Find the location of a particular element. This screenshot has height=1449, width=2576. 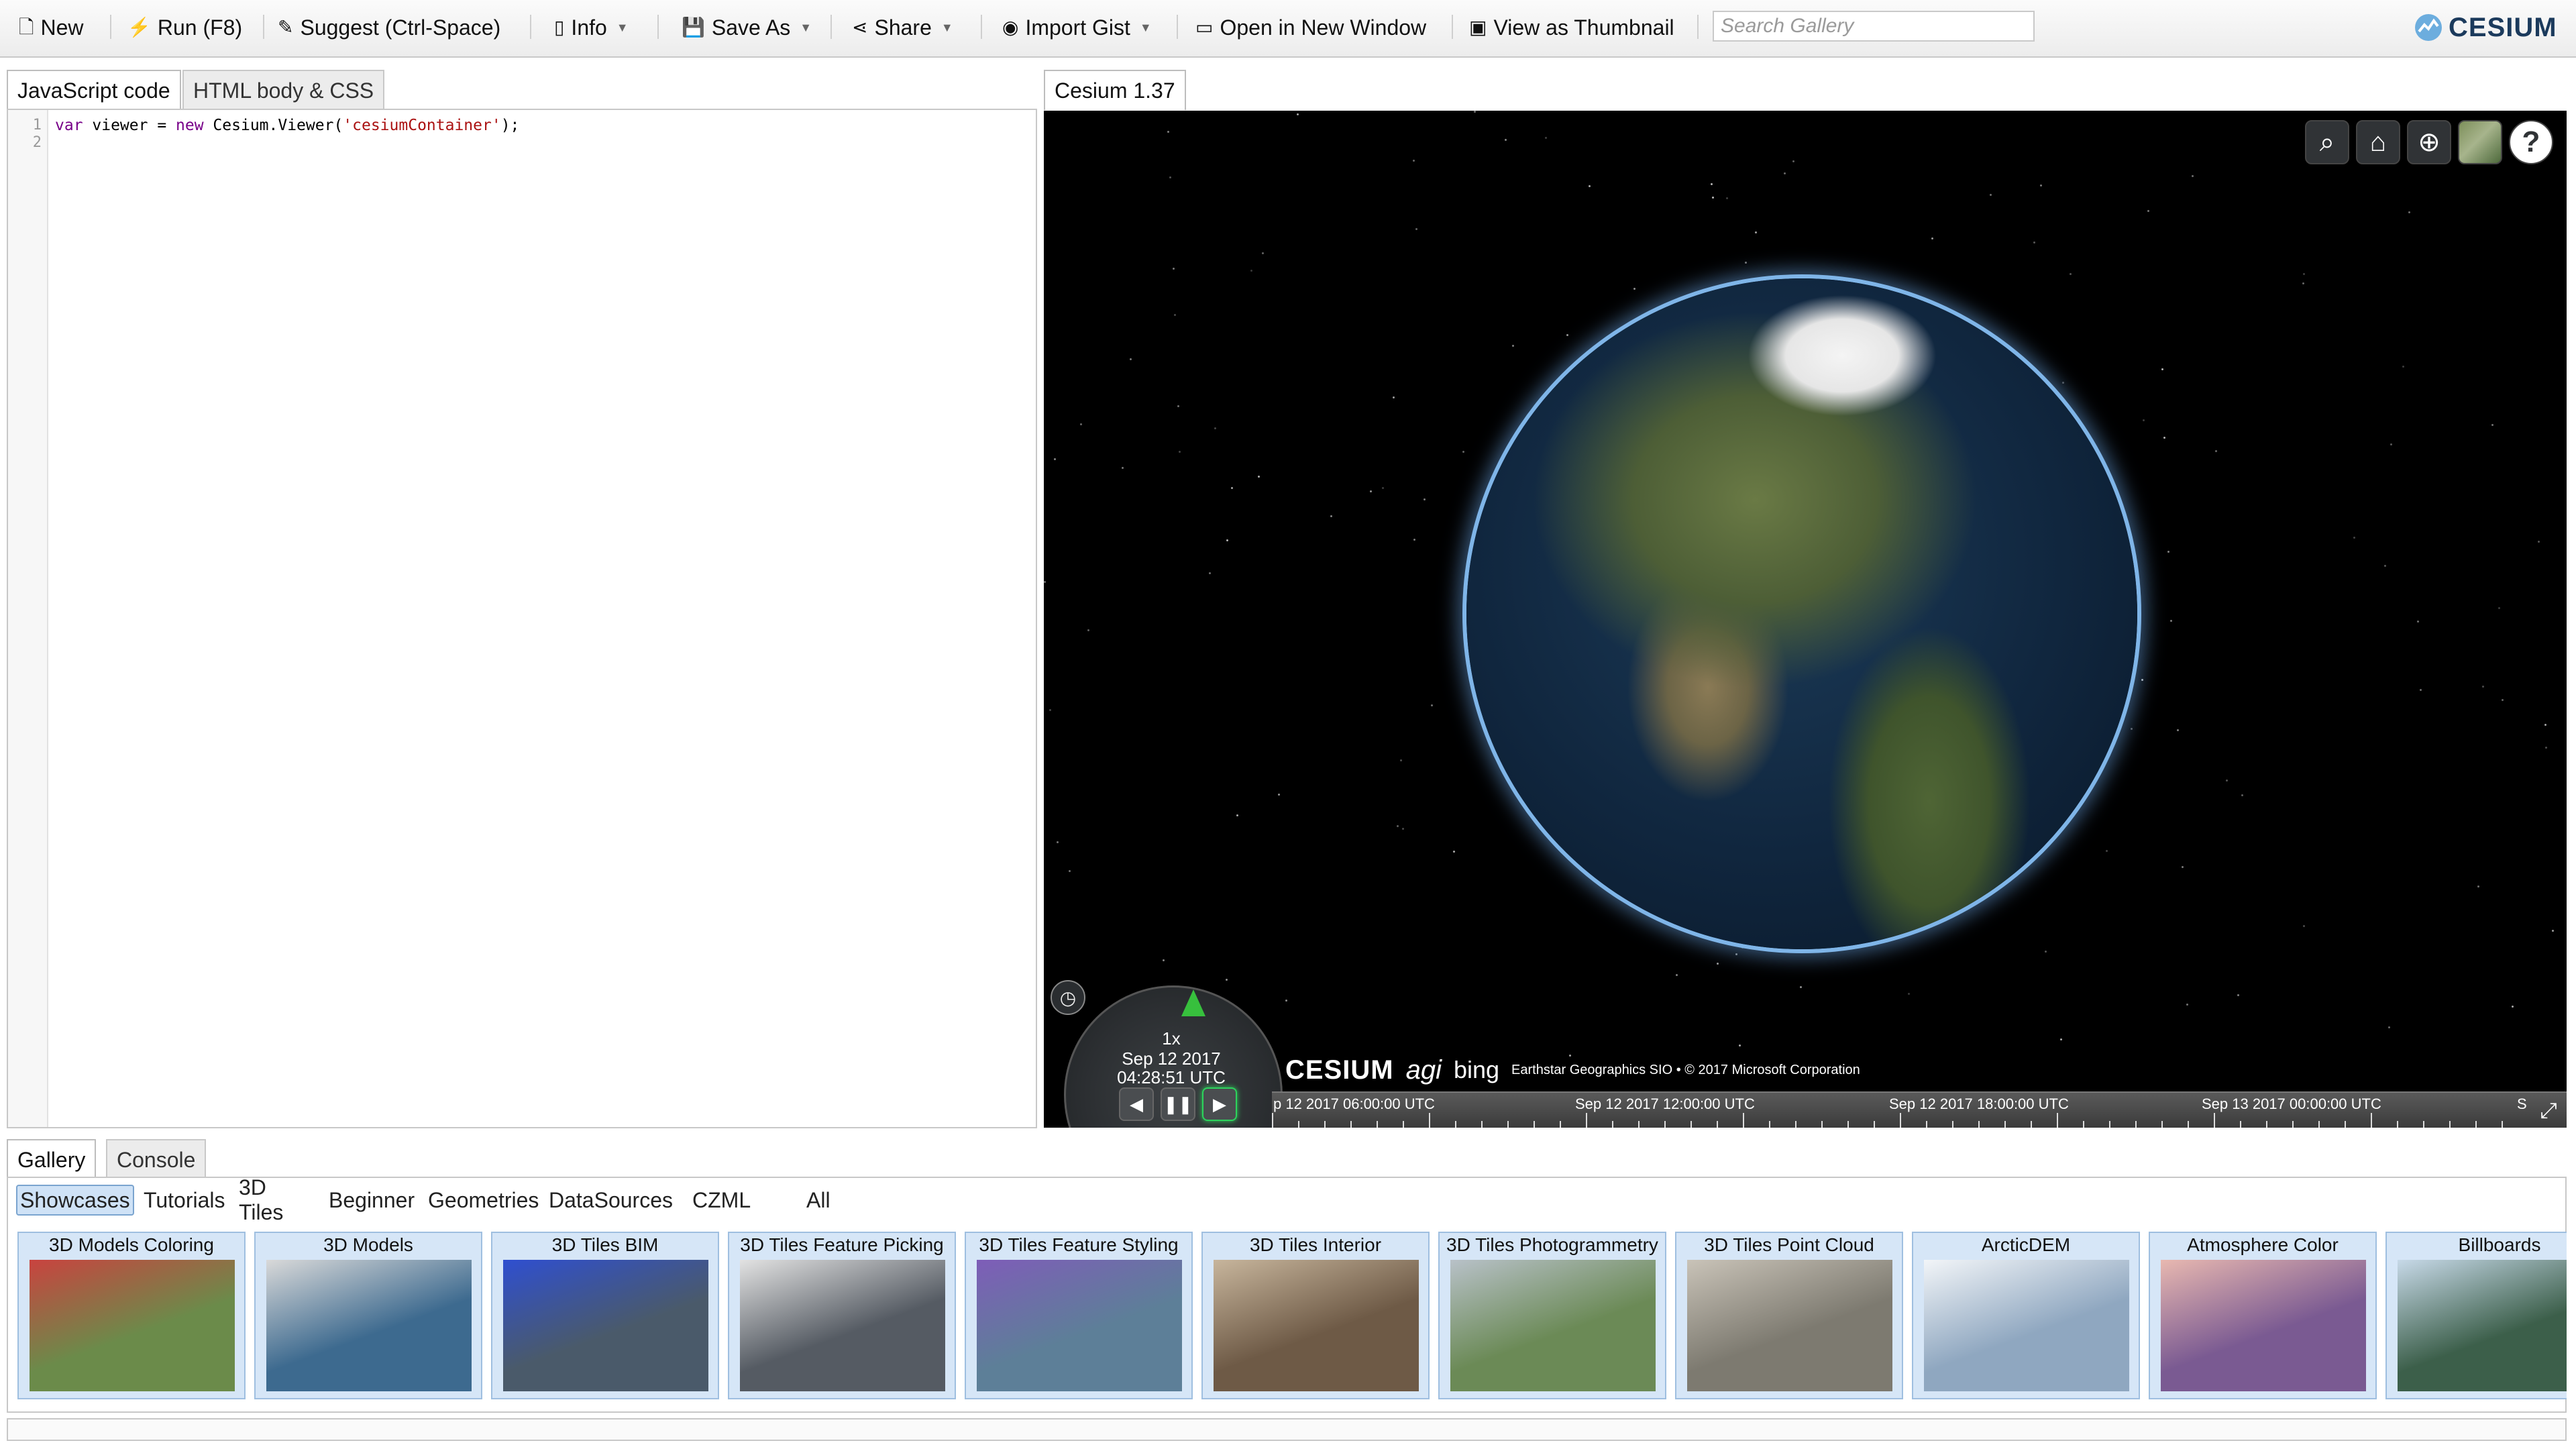

help-icon: ? is located at coordinates (2531, 142).